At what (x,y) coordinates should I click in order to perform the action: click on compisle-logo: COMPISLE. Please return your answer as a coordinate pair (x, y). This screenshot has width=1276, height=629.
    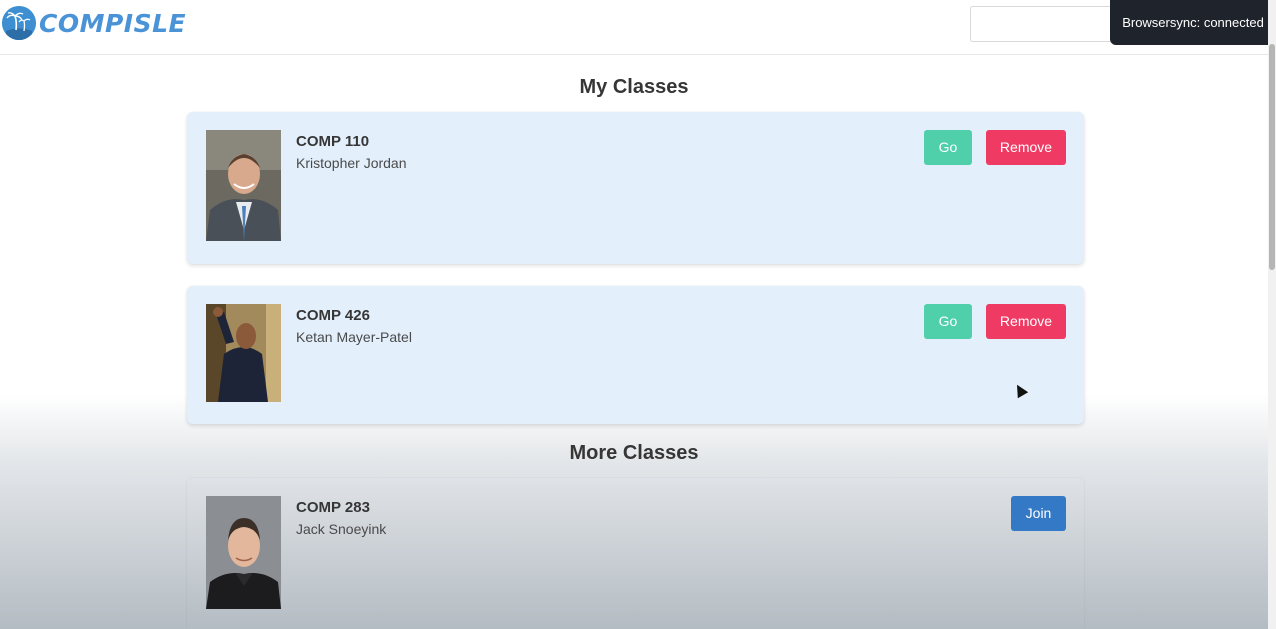
    Looking at the image, I should click on (94, 23).